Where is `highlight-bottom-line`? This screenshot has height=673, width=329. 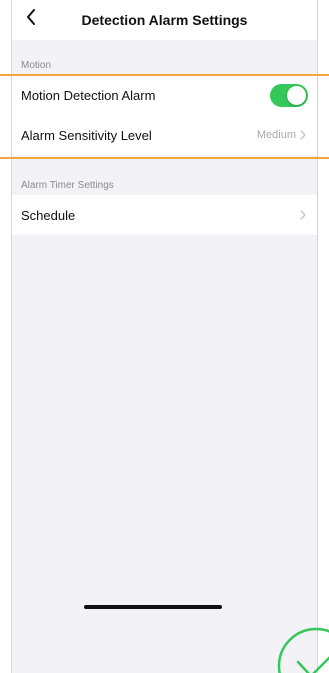 highlight-bottom-line is located at coordinates (164, 158).